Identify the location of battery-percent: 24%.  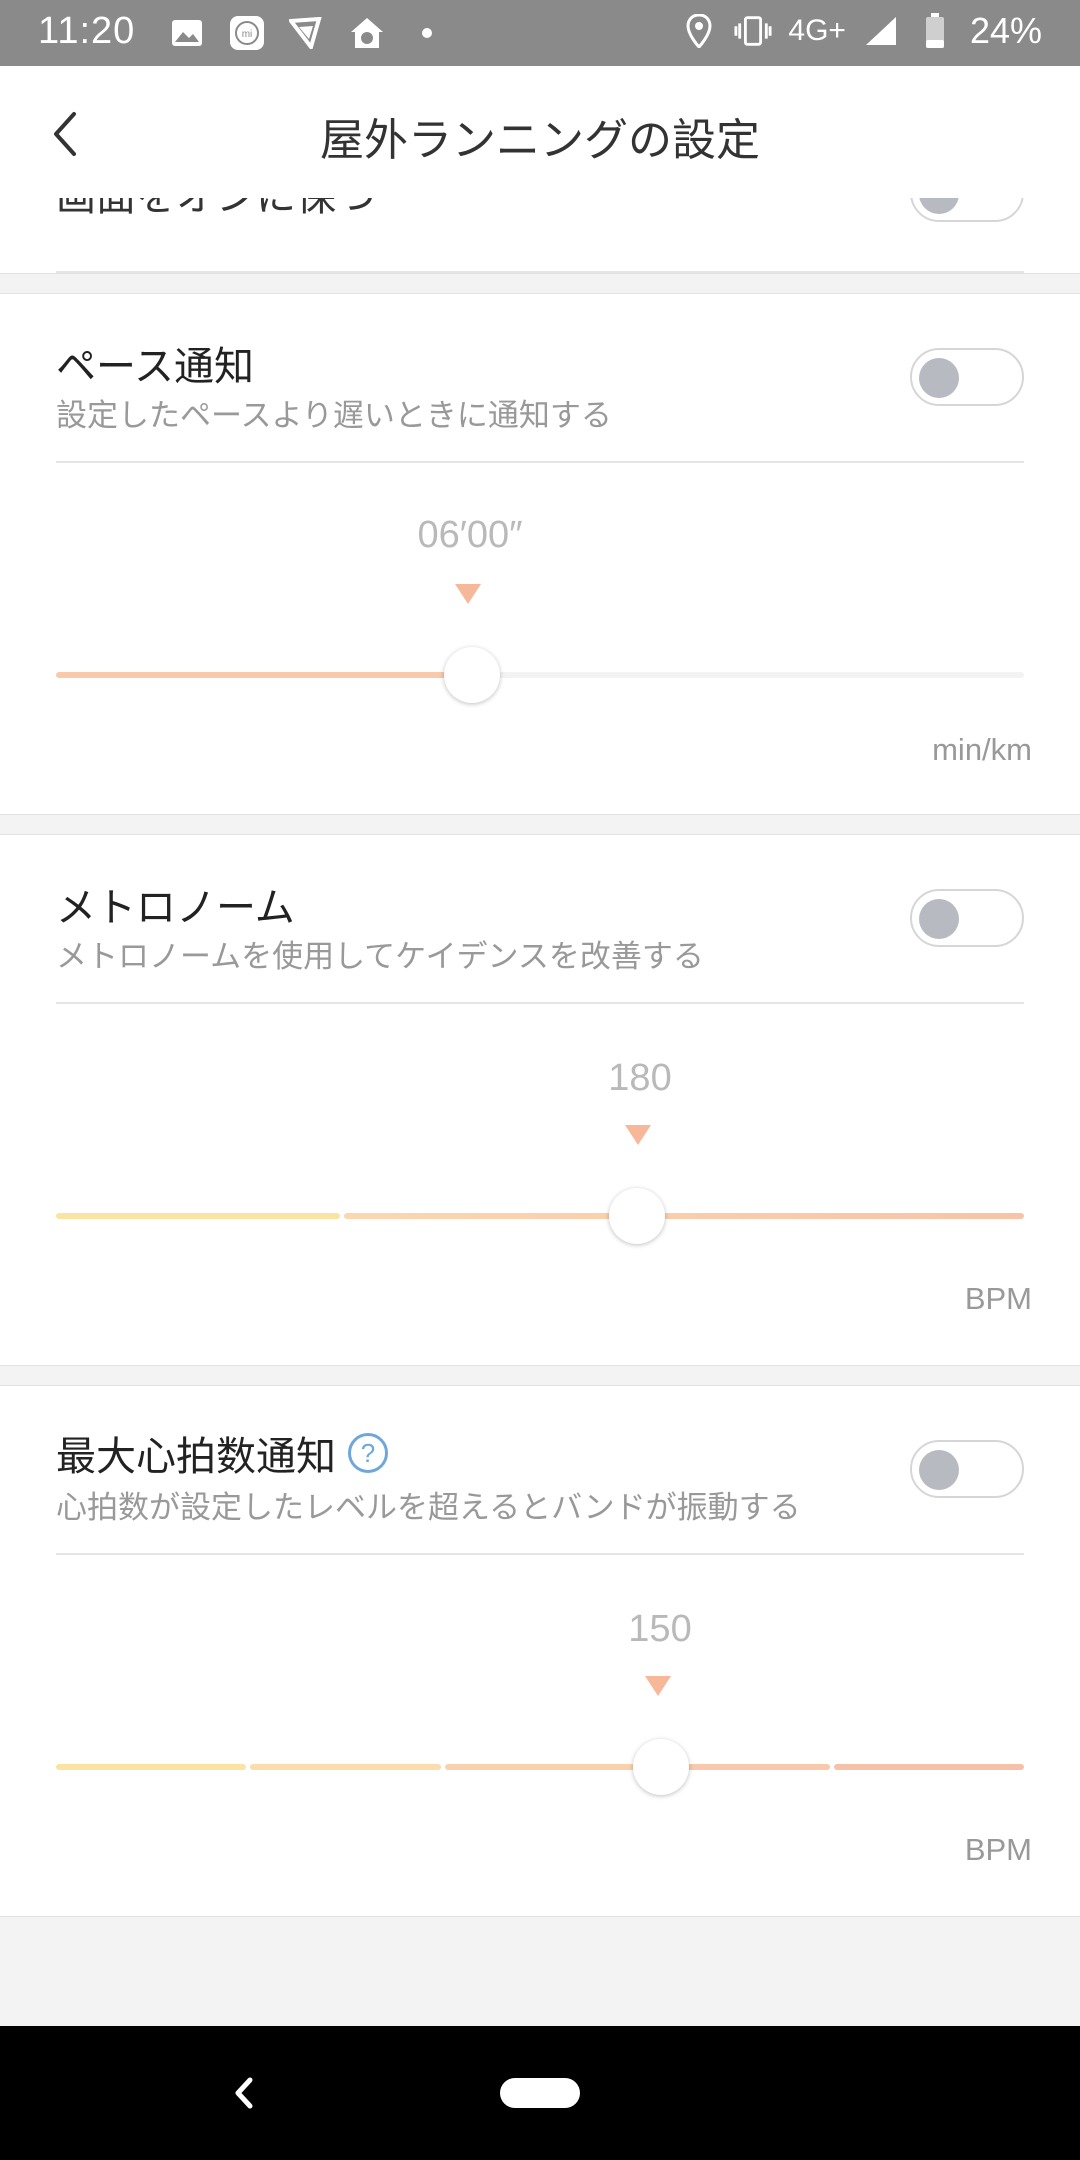
(1005, 30).